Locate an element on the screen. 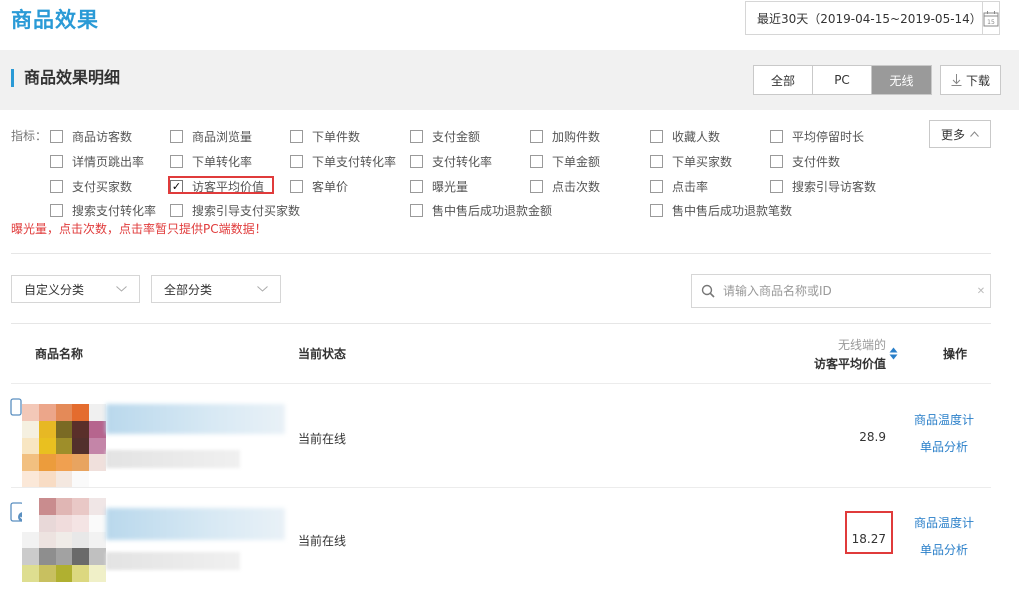  metric-checkbox-item: 售中售后成功退款笔数 is located at coordinates (721, 210).